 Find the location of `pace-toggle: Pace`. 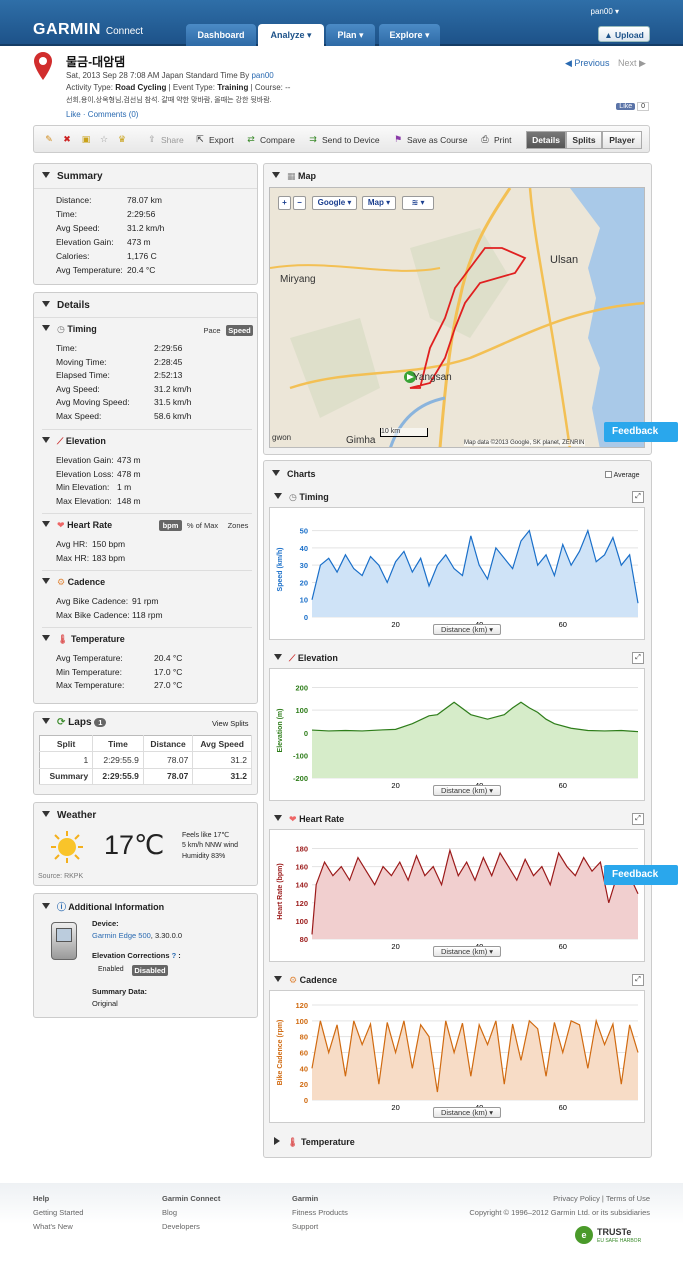

pace-toggle: Pace is located at coordinates (212, 330).